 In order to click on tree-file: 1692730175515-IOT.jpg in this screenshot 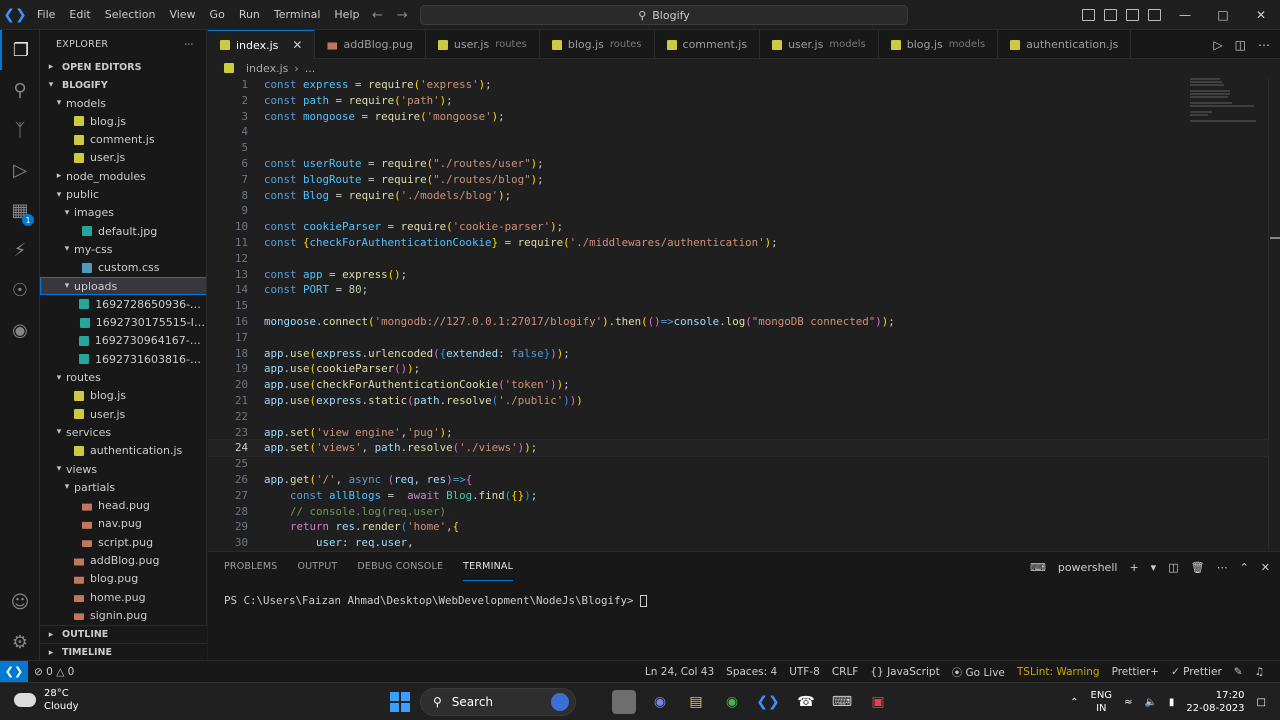, I will do `click(123, 323)`.